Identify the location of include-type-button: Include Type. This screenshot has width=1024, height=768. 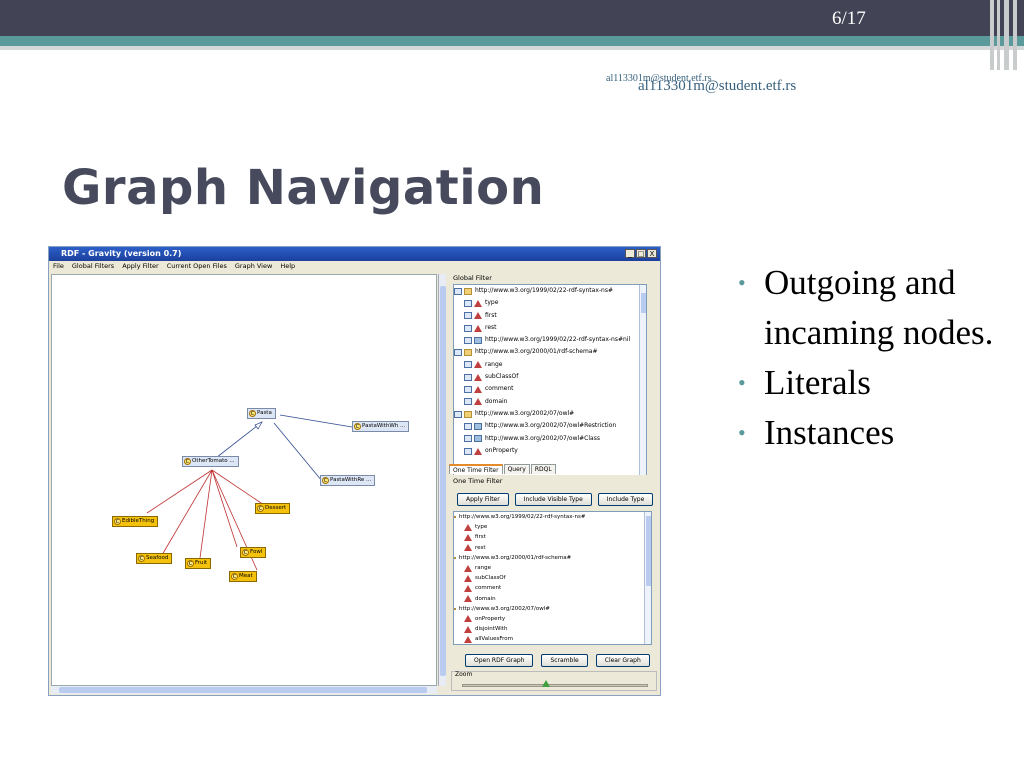
(625, 499).